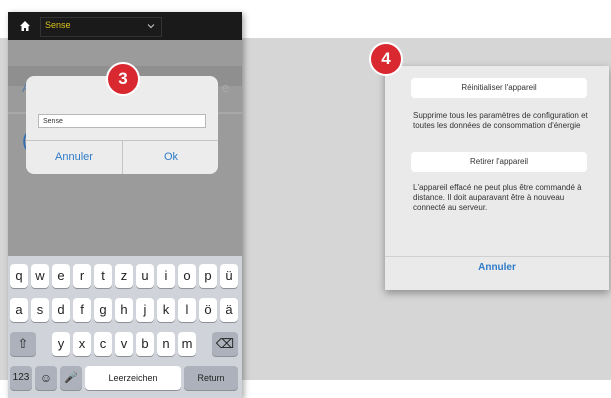 The width and height of the screenshot is (611, 398). What do you see at coordinates (151, 26) in the screenshot?
I see `chevron-down-icon` at bounding box center [151, 26].